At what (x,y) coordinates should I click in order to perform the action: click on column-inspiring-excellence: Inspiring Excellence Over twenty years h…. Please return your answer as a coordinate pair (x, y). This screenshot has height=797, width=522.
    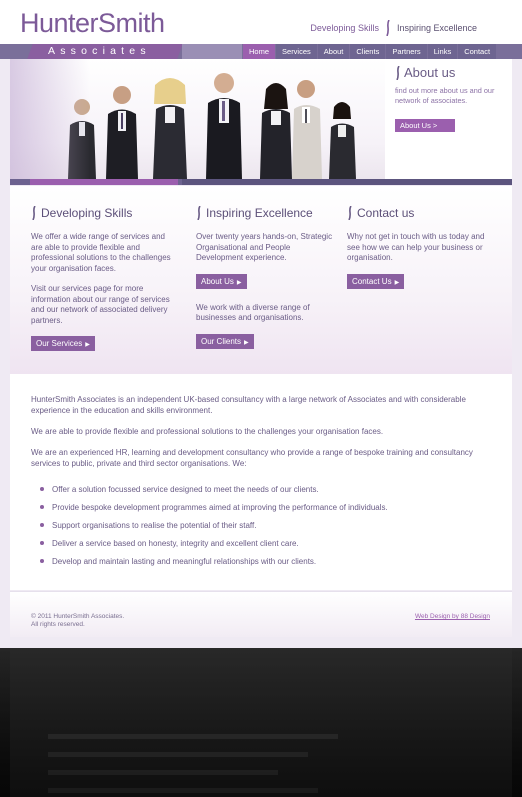
    Looking at the image, I should click on (267, 277).